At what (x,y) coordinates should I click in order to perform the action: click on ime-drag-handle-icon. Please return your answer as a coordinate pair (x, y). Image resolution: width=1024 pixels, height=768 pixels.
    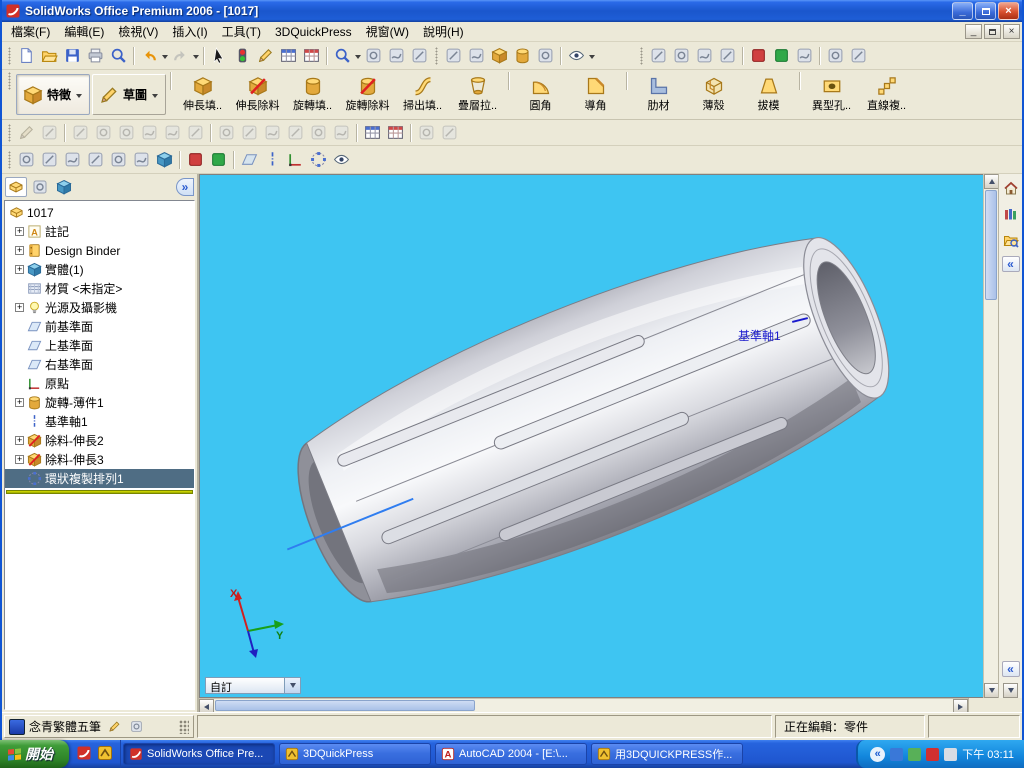
    Looking at the image, I should click on (184, 726).